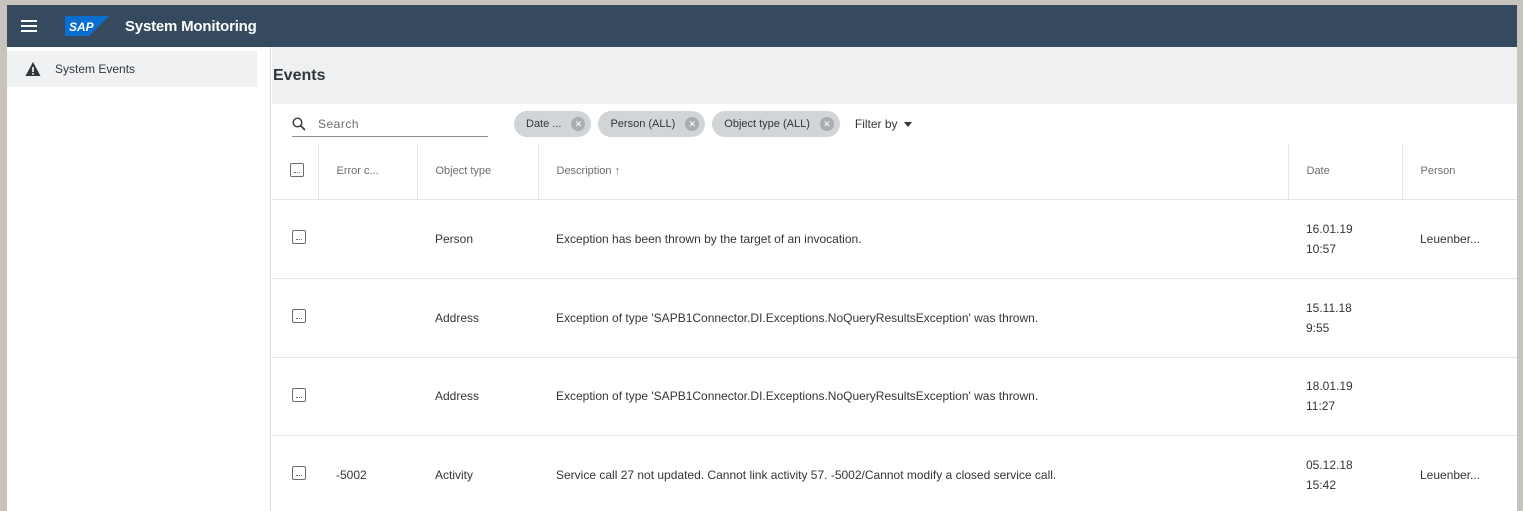 This screenshot has height=511, width=1523. I want to click on filter-chip-date: Date ... ✕, so click(553, 124).